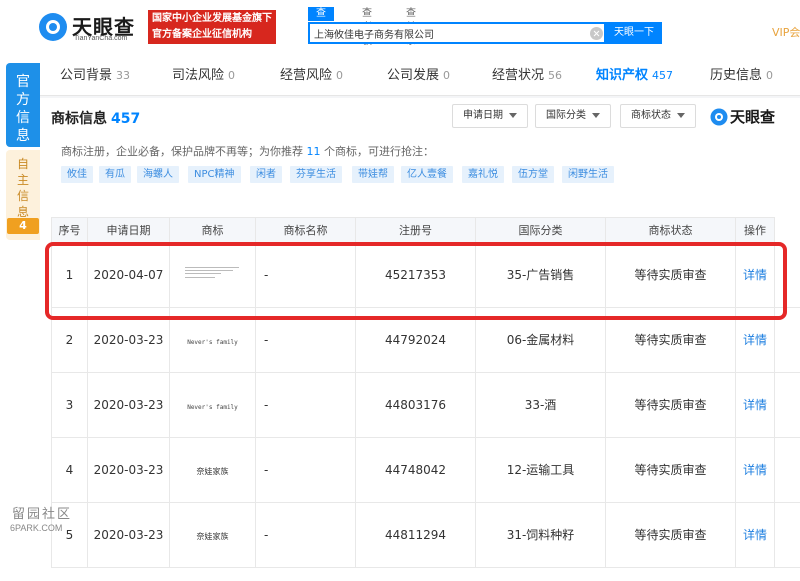 This screenshot has height=581, width=800. What do you see at coordinates (212, 27) in the screenshot?
I see `gov-badge: 国家中小企业发展基金旗下 官方备案企业征信机构` at bounding box center [212, 27].